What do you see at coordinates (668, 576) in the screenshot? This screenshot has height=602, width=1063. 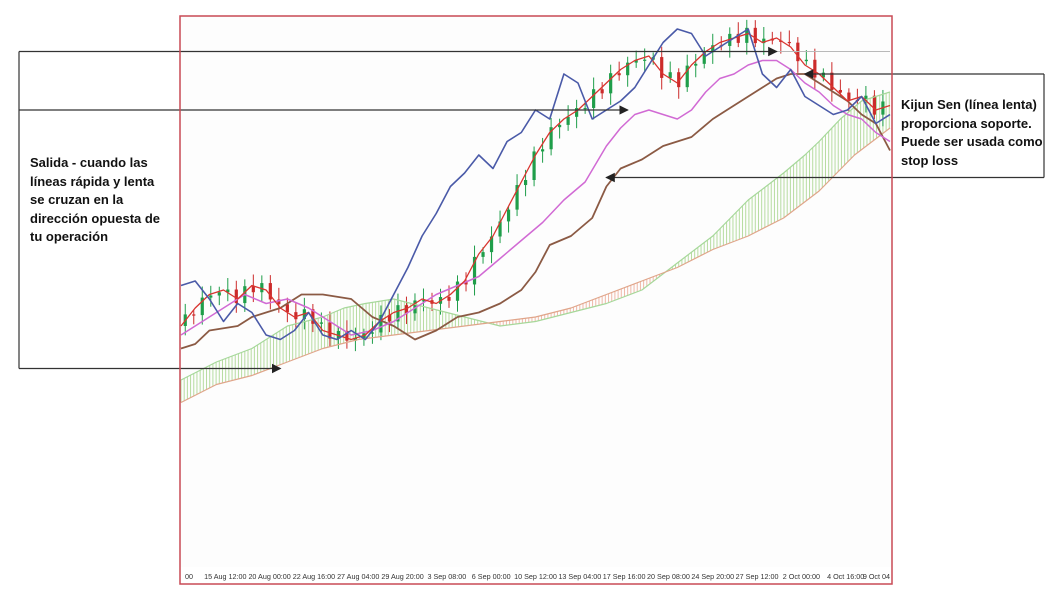 I see `x-tick-label: 20 Sep 08:00` at bounding box center [668, 576].